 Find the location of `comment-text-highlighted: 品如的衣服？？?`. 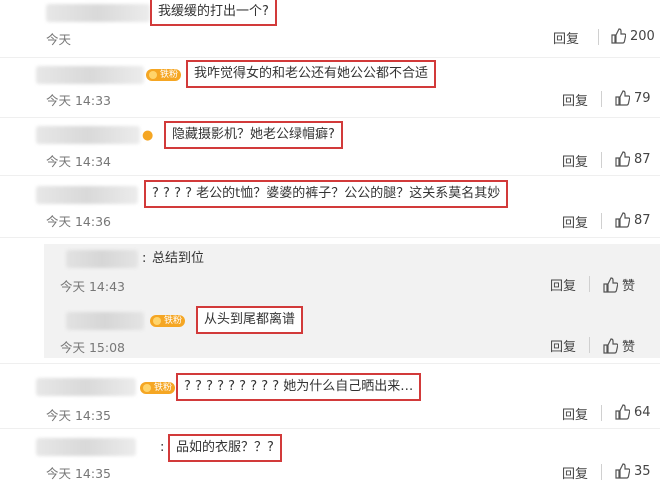

comment-text-highlighted: 品如的衣服？？? is located at coordinates (225, 448).